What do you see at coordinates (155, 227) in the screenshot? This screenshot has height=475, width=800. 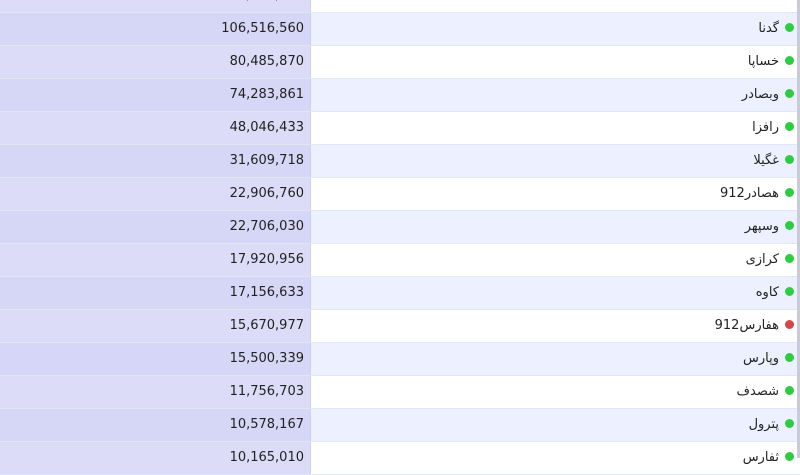 I see `trade-value-cell: 22,706,030` at bounding box center [155, 227].